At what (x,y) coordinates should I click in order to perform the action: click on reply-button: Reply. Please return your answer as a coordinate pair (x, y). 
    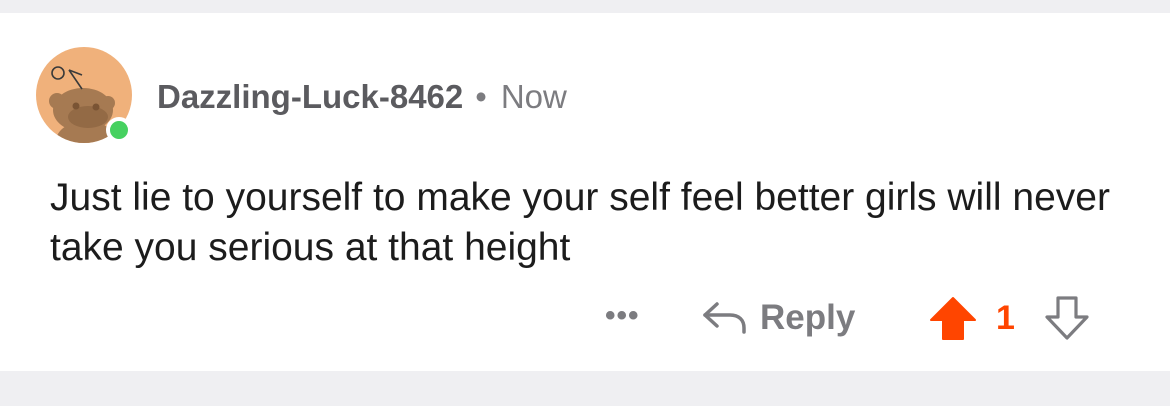
    Looking at the image, I should click on (777, 318).